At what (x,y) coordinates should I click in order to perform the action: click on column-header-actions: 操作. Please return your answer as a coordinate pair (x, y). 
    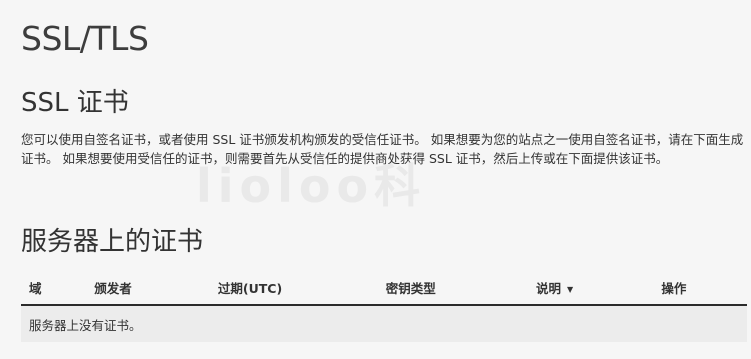
    Looking at the image, I should click on (700, 288).